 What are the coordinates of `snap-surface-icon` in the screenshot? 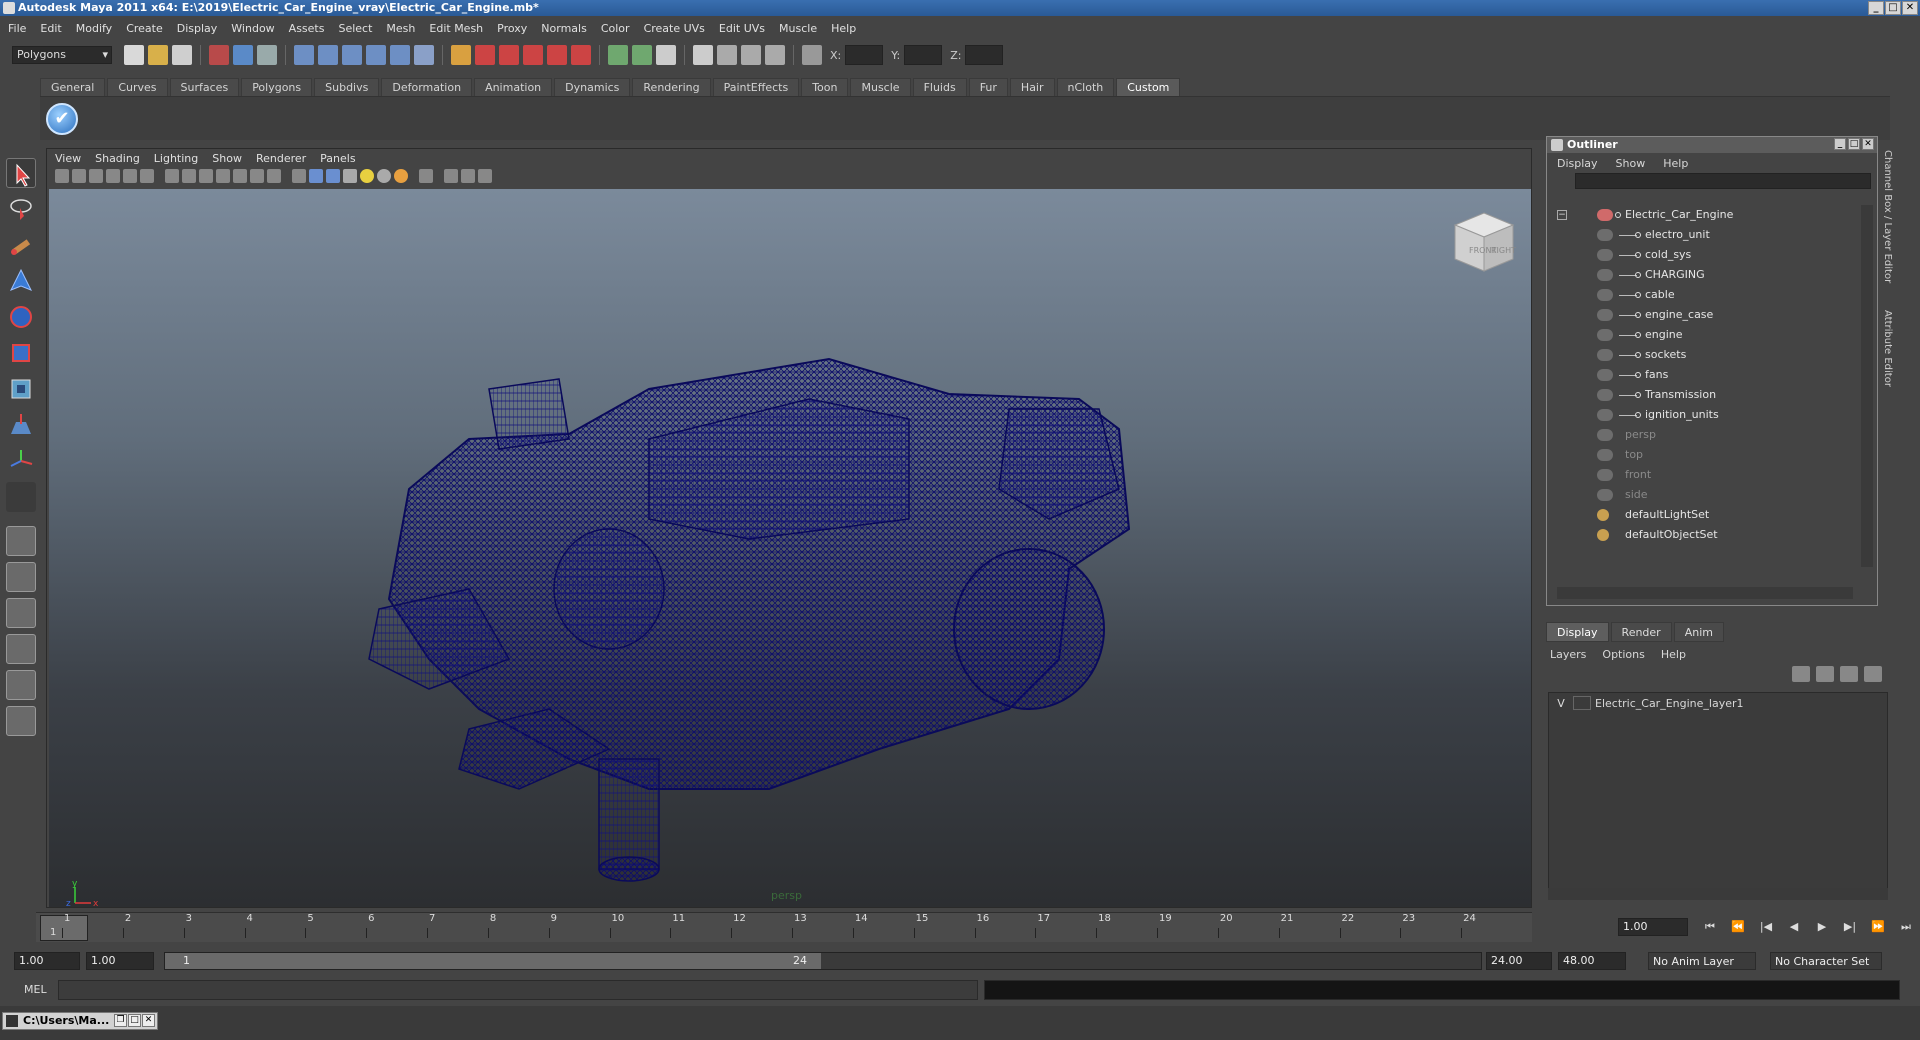 It's located at (400, 55).